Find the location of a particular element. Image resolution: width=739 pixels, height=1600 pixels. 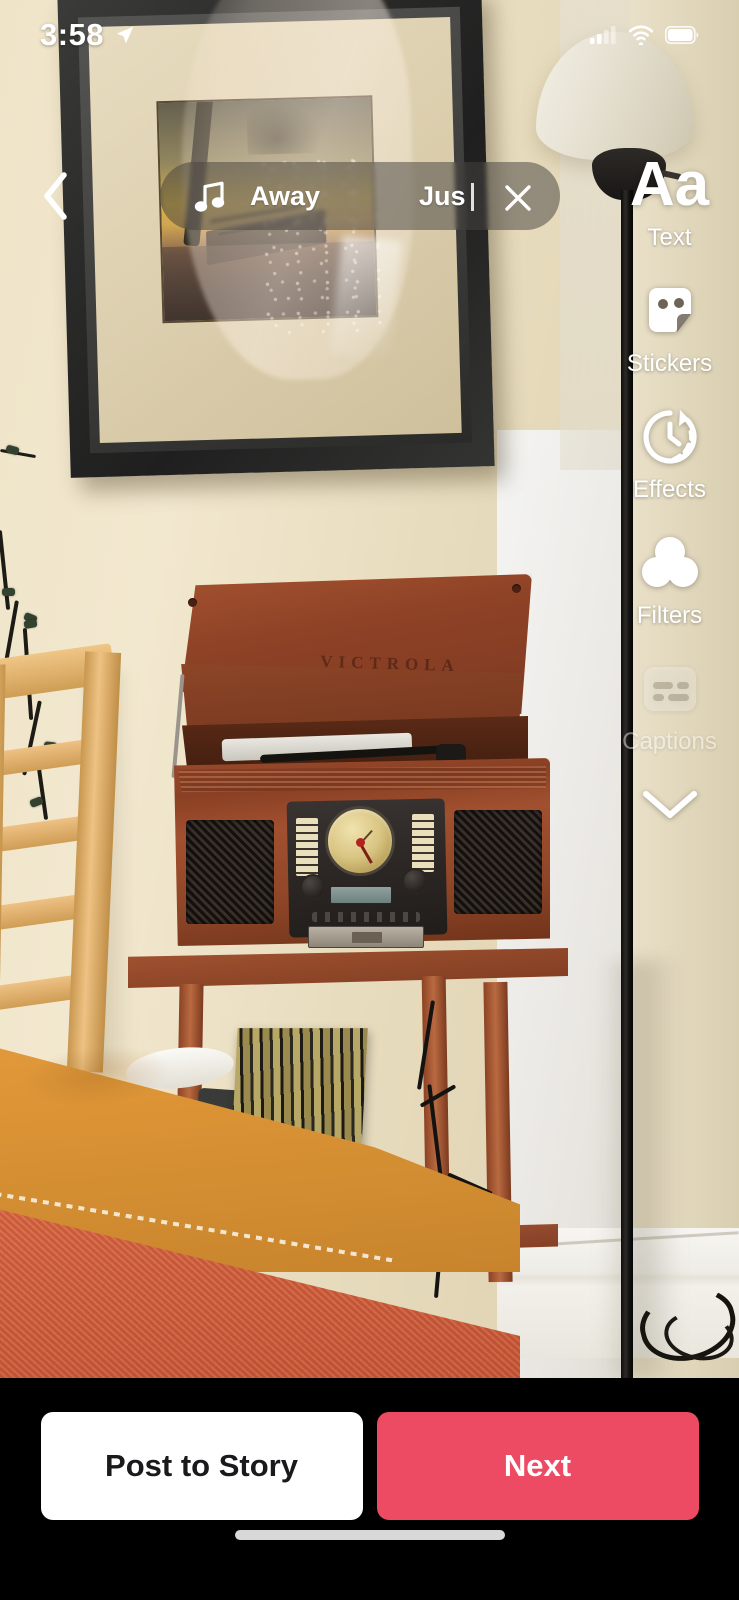

victrola-body-ridges is located at coordinates (362, 779).